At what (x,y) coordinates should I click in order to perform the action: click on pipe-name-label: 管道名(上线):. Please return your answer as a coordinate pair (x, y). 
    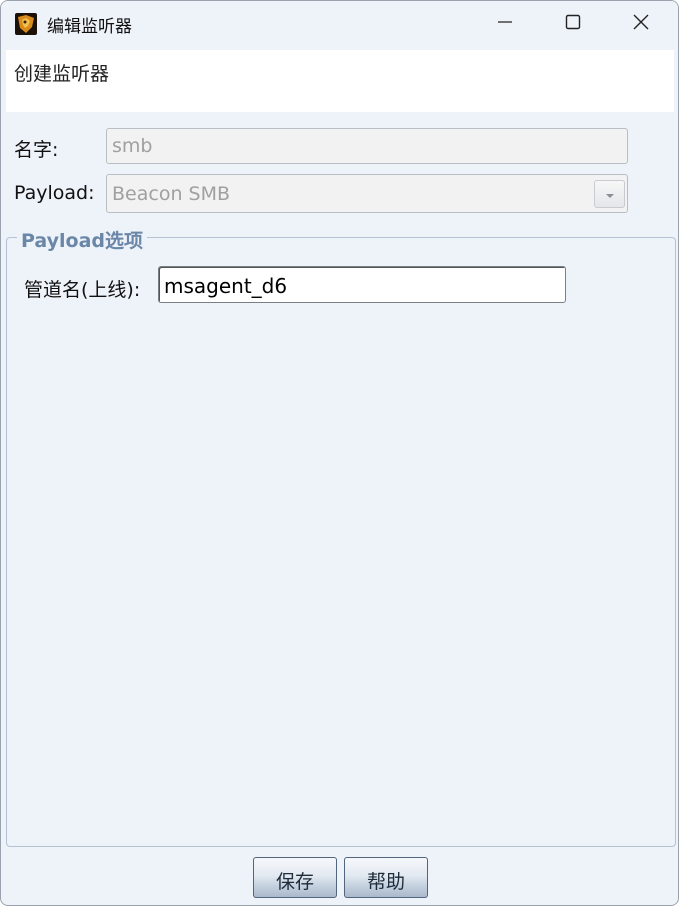
    Looking at the image, I should click on (82, 290).